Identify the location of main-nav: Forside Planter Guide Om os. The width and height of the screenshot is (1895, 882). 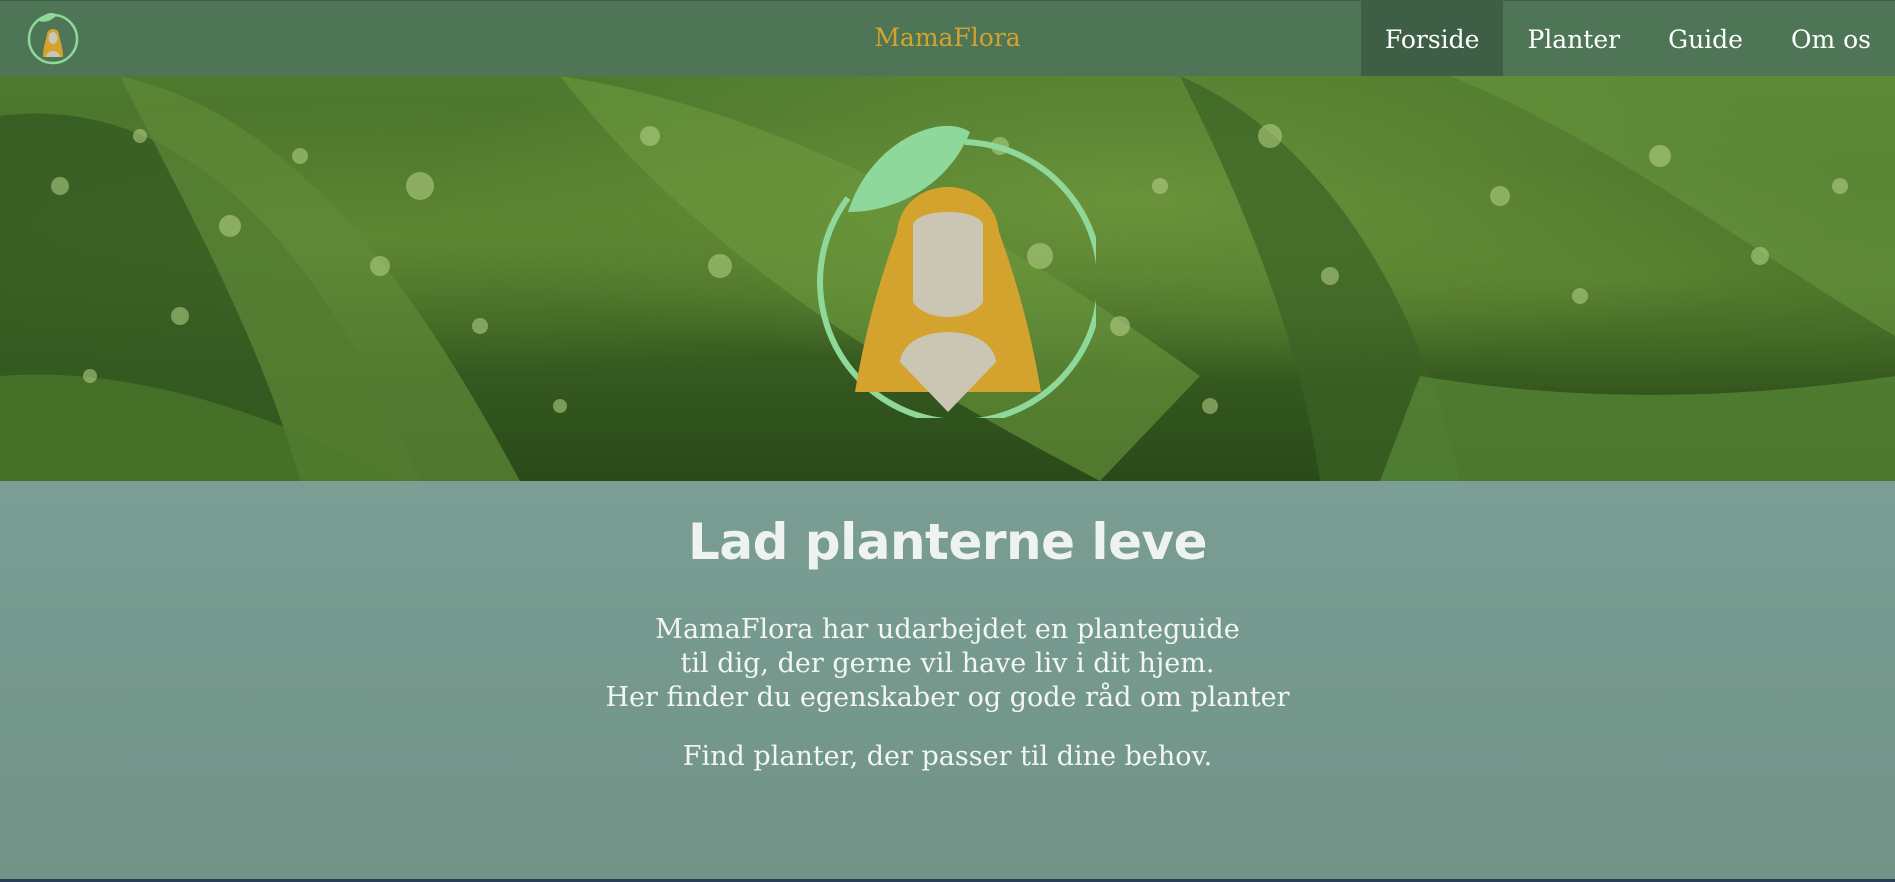
(1627, 39).